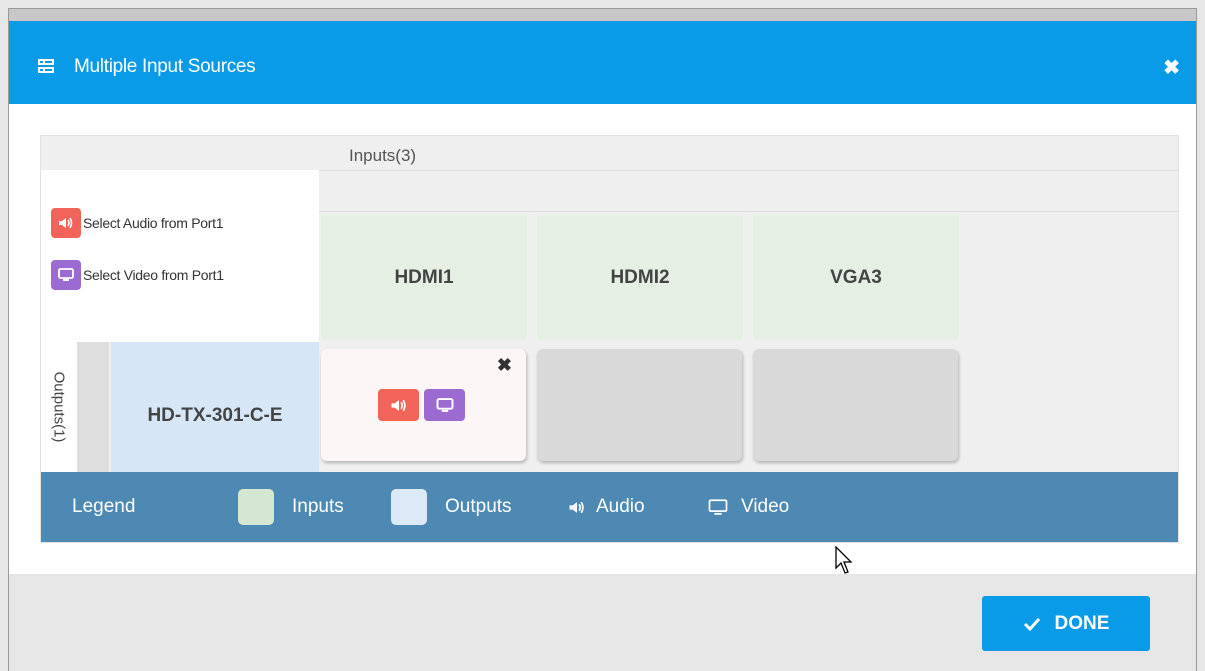  Describe the element at coordinates (1082, 623) in the screenshot. I see `done-button-label: DONE` at that location.